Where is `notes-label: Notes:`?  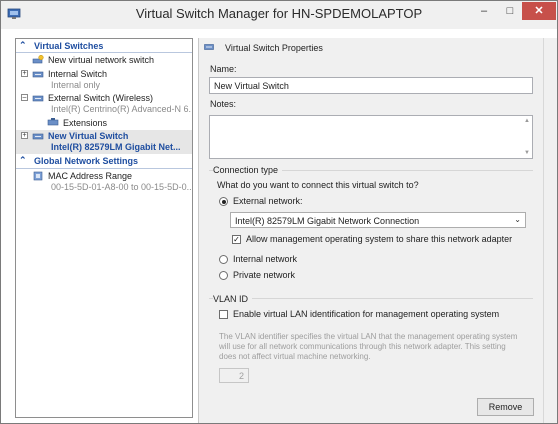
notes-label: Notes: is located at coordinates (223, 104).